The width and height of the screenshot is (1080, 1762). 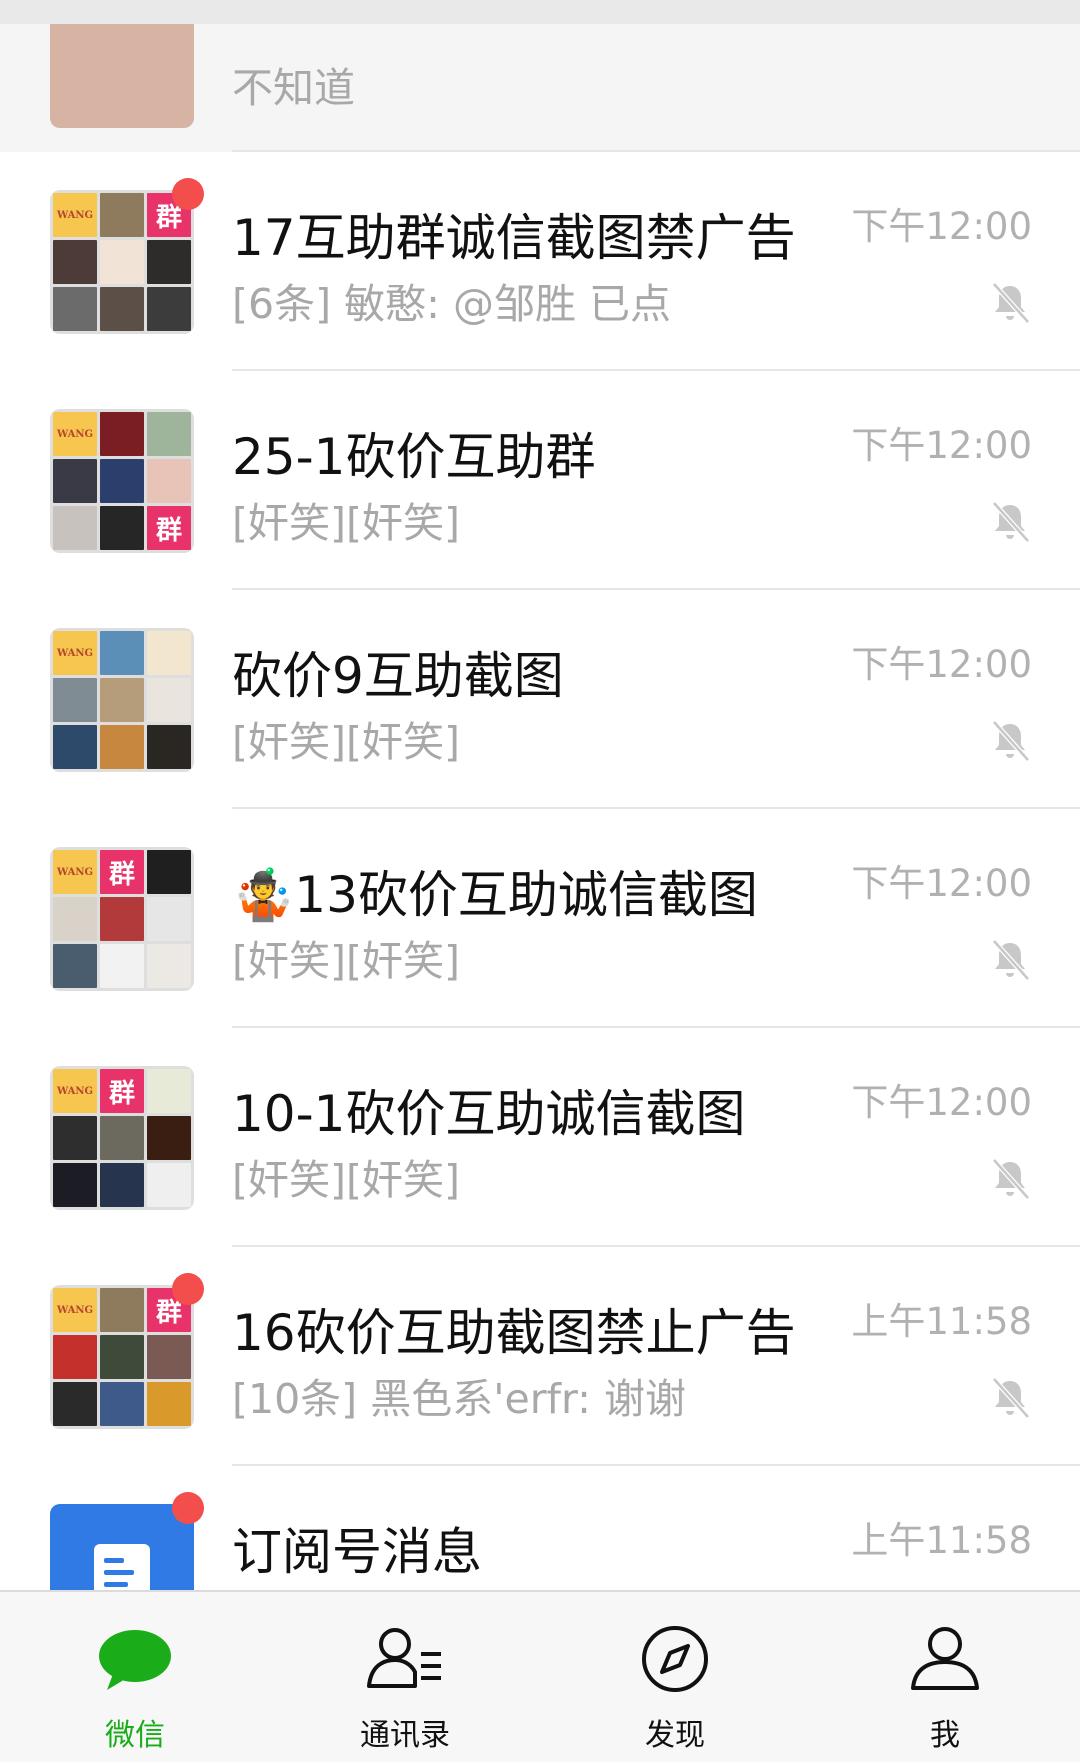 What do you see at coordinates (357, 1552) in the screenshot?
I see `chat-title: 订阅号消息` at bounding box center [357, 1552].